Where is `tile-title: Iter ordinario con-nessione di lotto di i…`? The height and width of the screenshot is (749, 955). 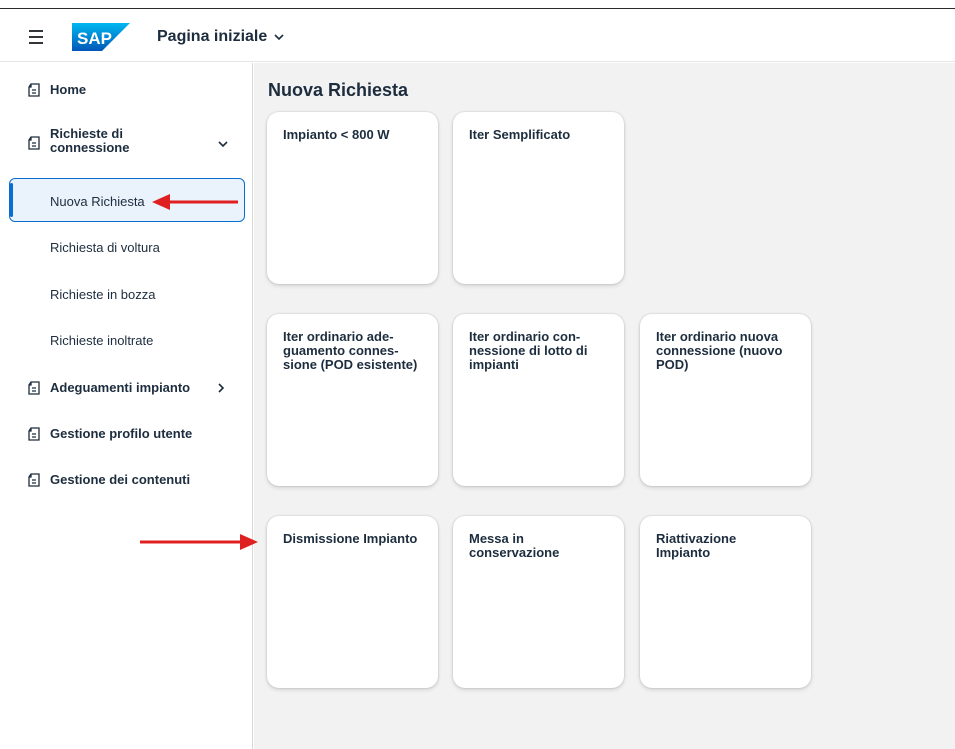
tile-title: Iter ordinario con-nessione di lotto di i… is located at coordinates (528, 350).